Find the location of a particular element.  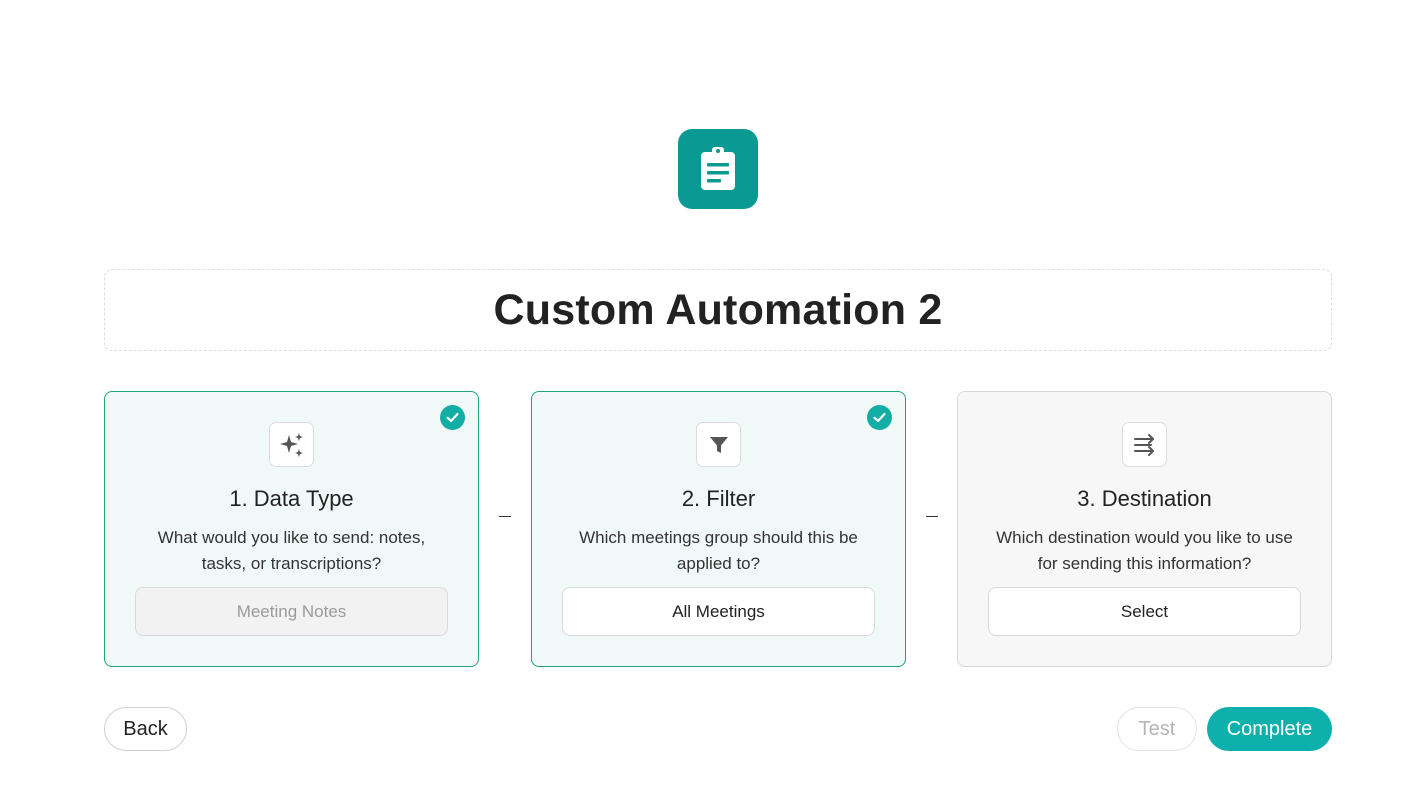

automation-title-field: Custom Automation 2 is located at coordinates (718, 310).